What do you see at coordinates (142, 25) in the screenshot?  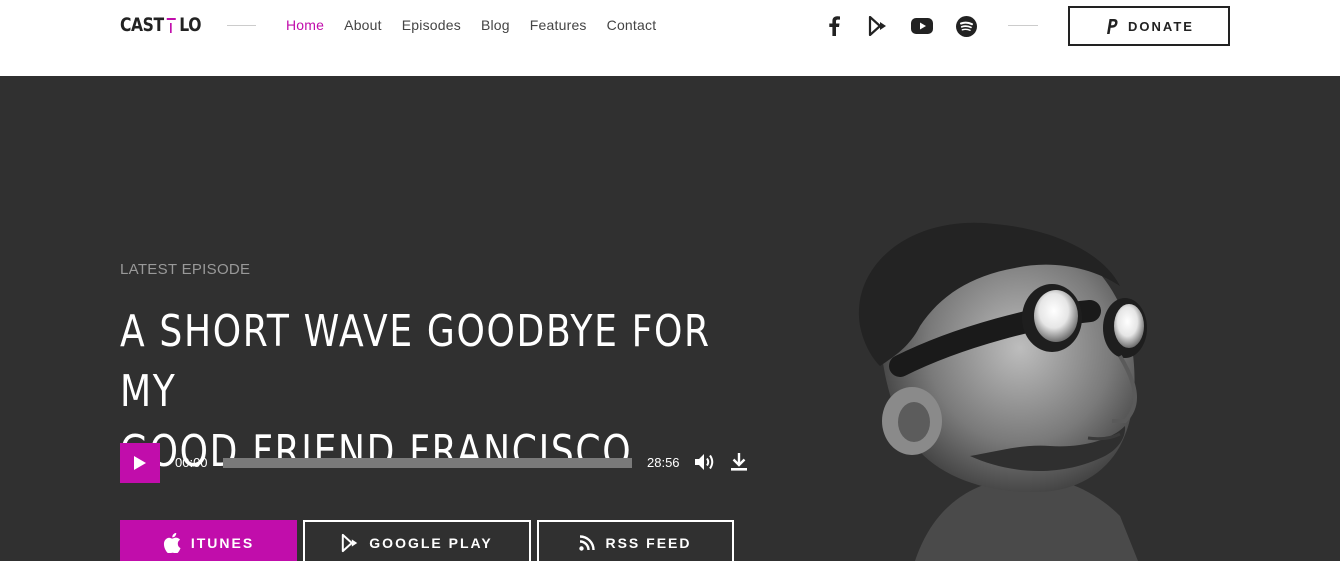 I see `logo-text-left: CAST` at bounding box center [142, 25].